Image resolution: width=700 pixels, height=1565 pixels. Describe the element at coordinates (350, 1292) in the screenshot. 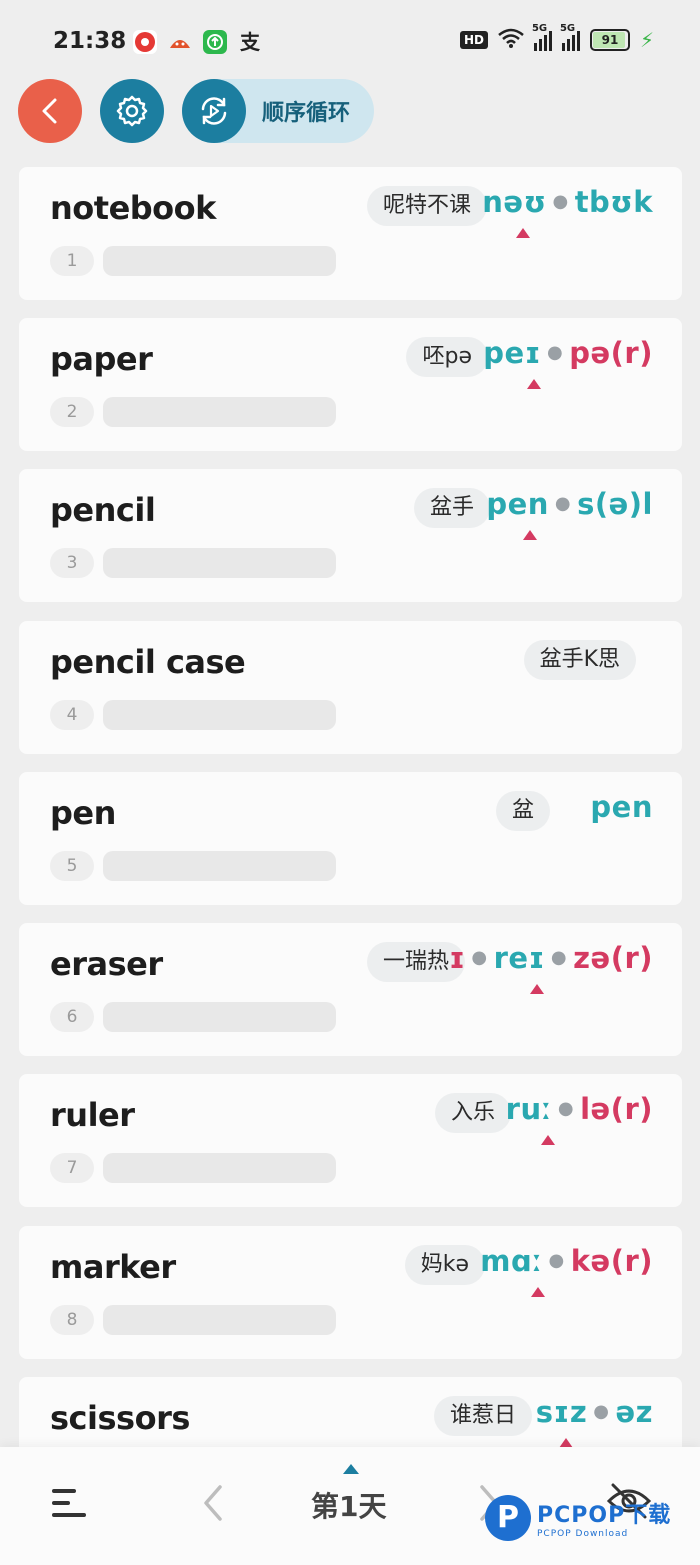

I see `word-card: marker 8 妈kə mɑː ● kə(r)` at that location.